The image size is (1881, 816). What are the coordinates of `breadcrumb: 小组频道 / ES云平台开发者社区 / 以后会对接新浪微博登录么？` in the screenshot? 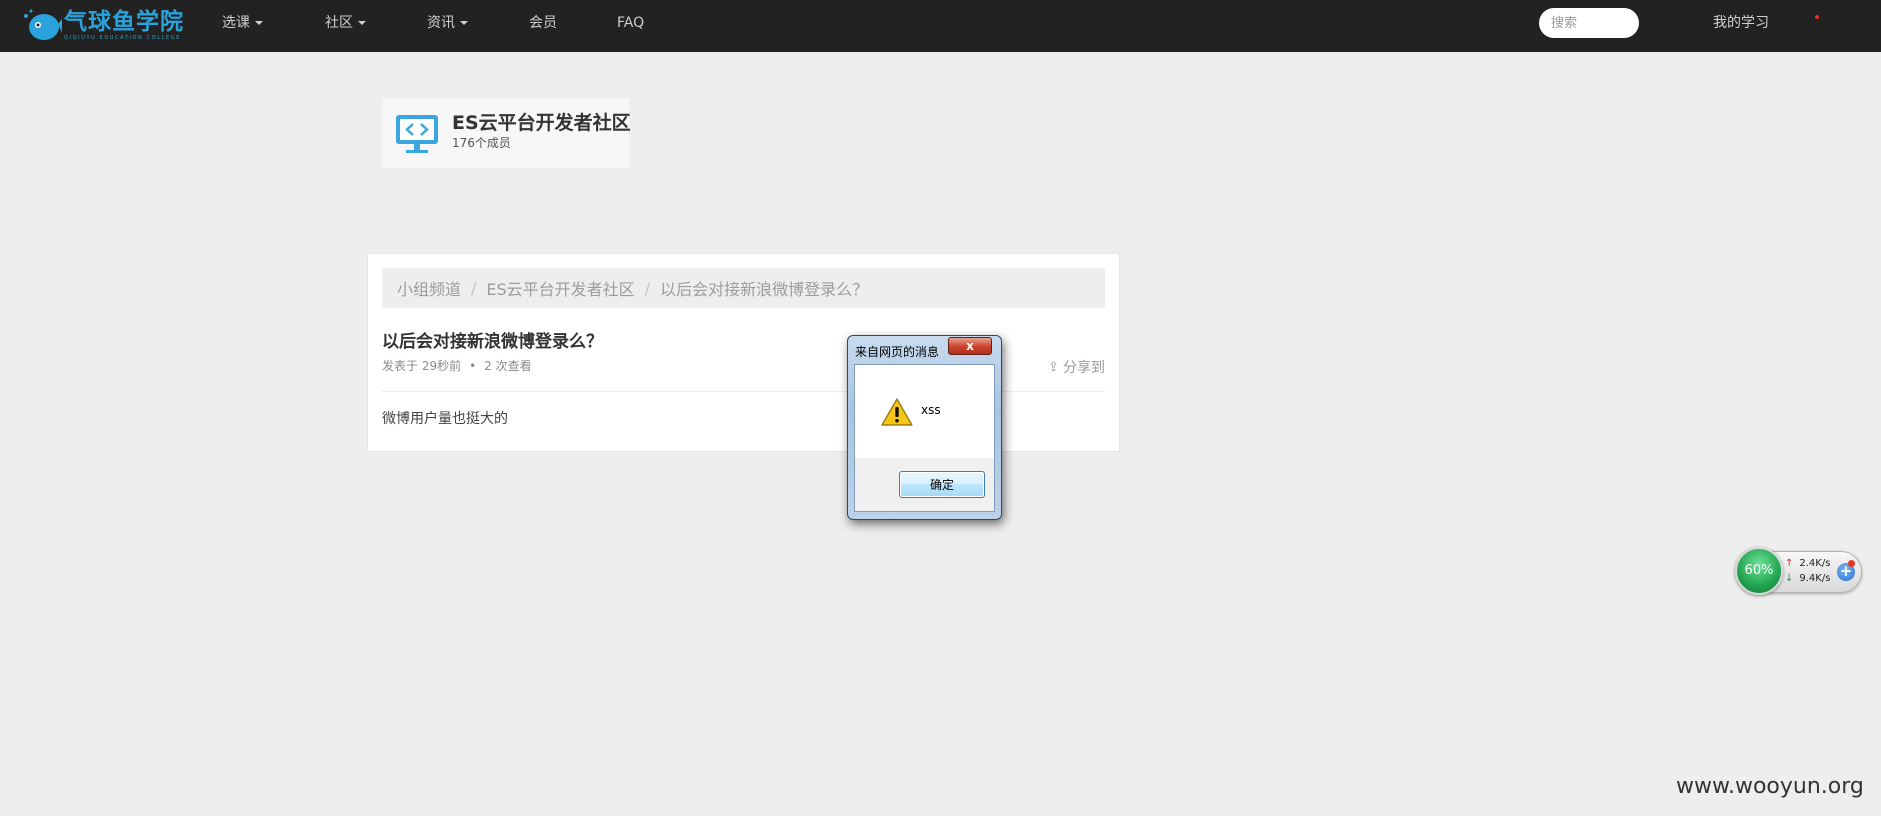 It's located at (743, 288).